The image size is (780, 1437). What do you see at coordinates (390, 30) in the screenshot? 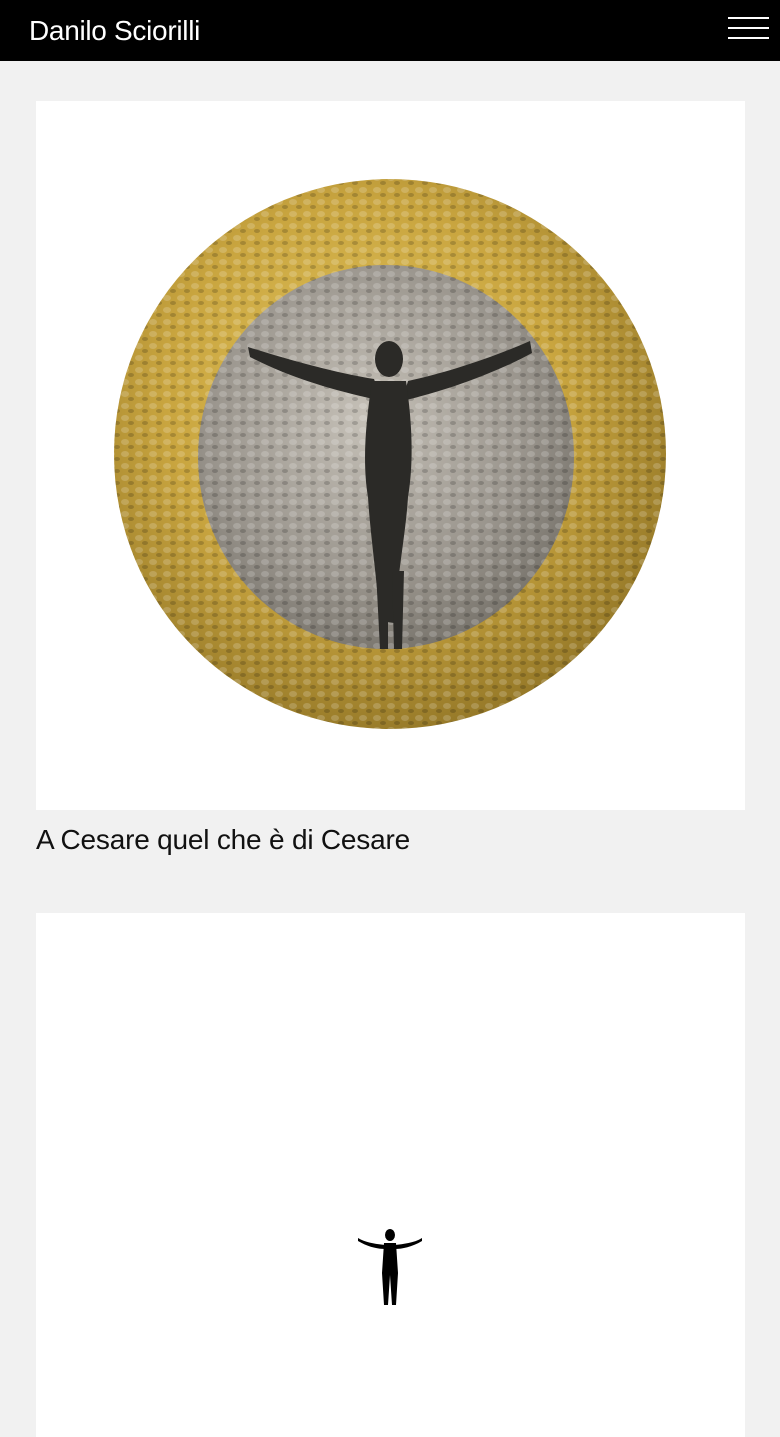
I see `top-bar: Danilo Sciorilli` at bounding box center [390, 30].